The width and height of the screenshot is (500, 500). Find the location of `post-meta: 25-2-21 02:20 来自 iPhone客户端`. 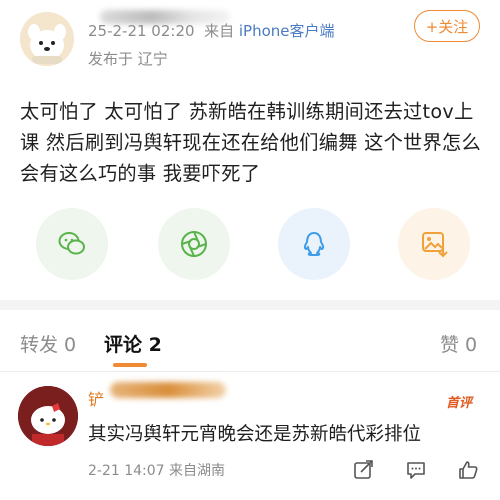

post-meta: 25-2-21 02:20 来自 iPhone客户端 is located at coordinates (211, 30).